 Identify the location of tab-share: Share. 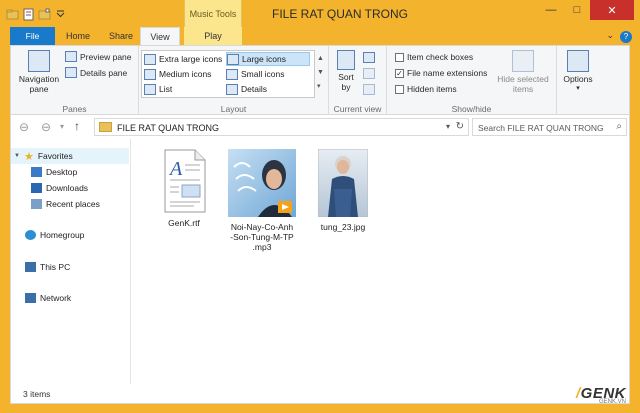
(121, 36).